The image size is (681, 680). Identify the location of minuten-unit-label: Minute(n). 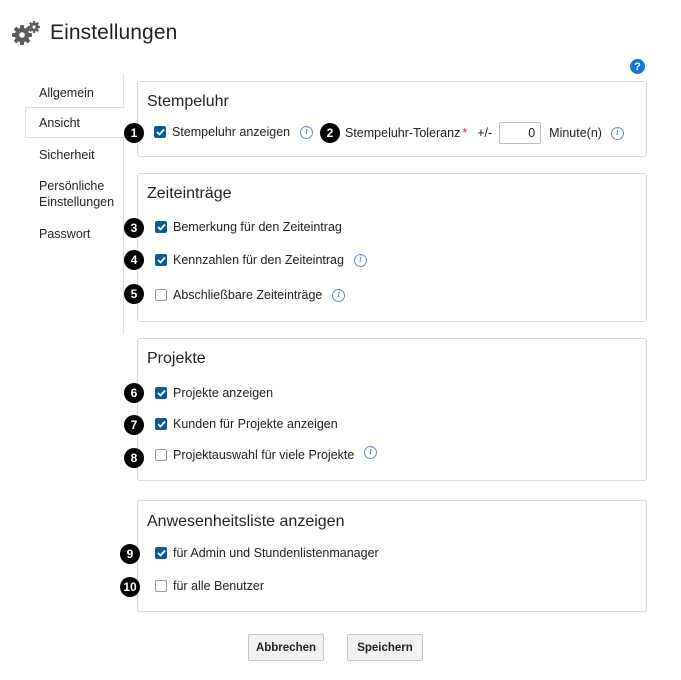
(575, 133).